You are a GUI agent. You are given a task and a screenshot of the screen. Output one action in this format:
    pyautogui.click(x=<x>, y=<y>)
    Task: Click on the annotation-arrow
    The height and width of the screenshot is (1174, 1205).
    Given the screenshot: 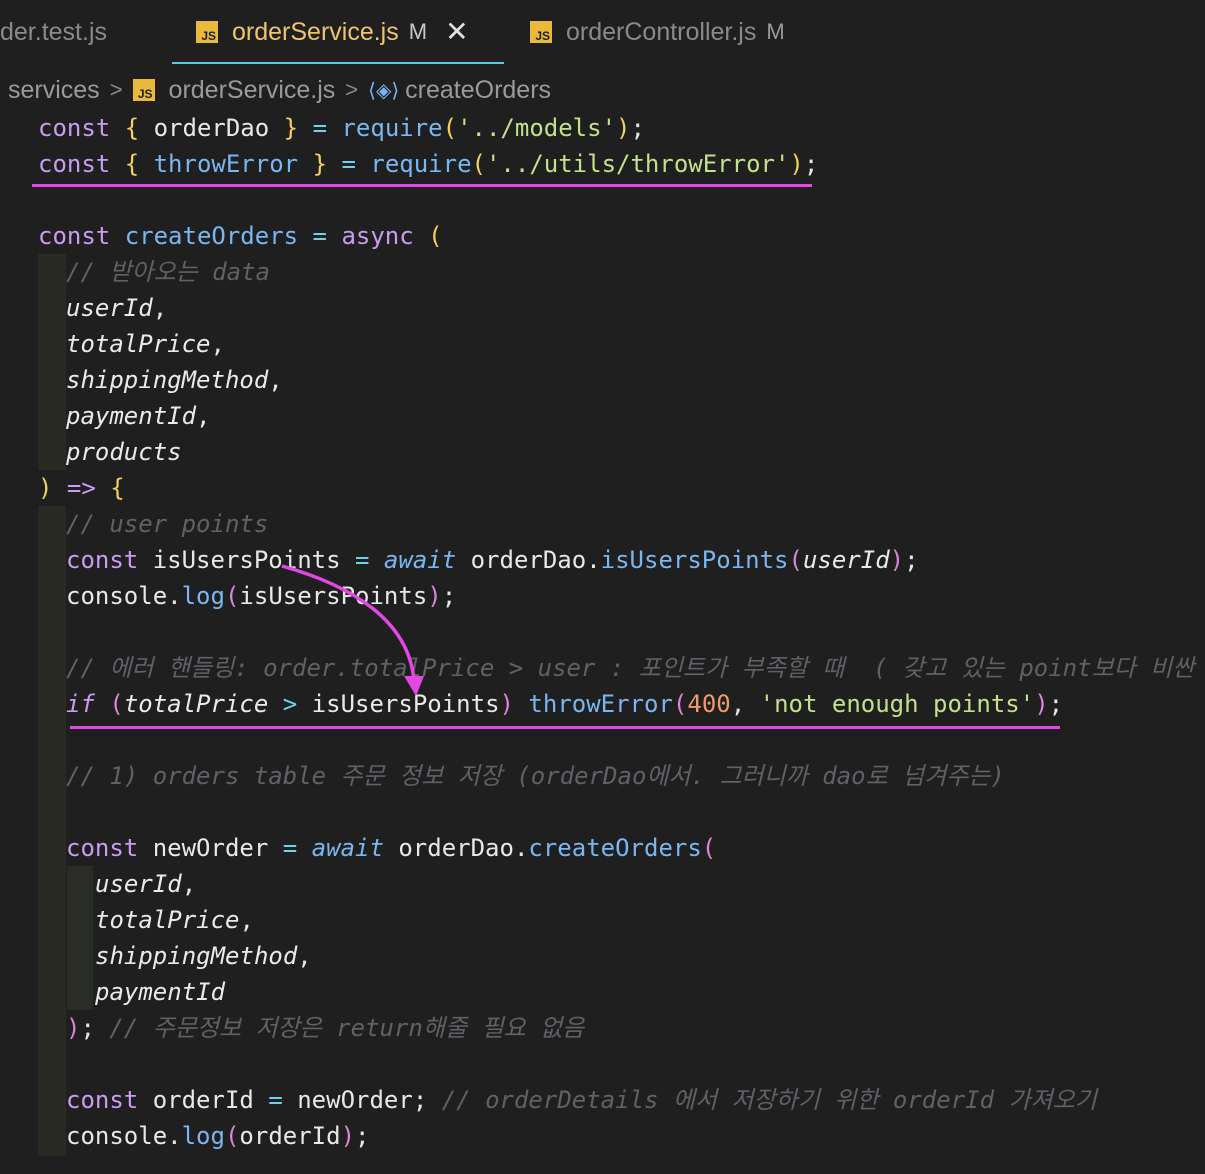 What is the action you would take?
    pyautogui.click(x=352, y=630)
    